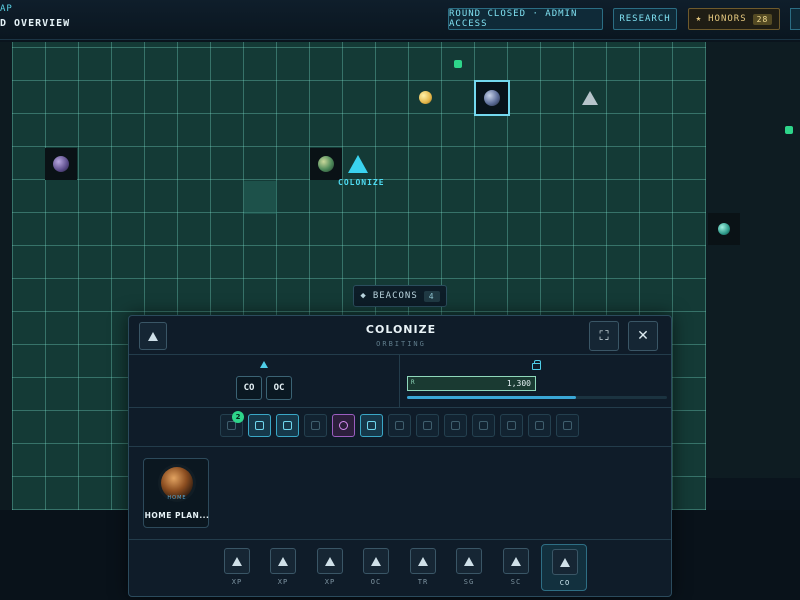  I want to click on beacons-count-badge: 4, so click(431, 296).